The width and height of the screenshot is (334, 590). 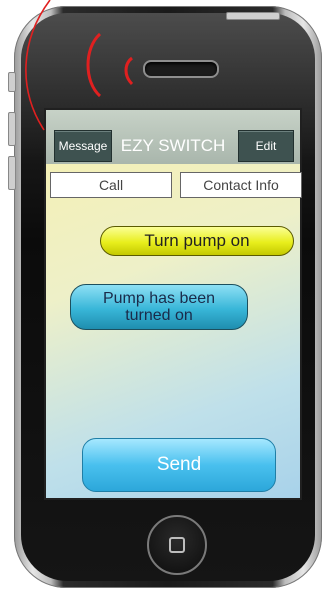 I want to click on signal-long-arc, so click(x=38, y=65).